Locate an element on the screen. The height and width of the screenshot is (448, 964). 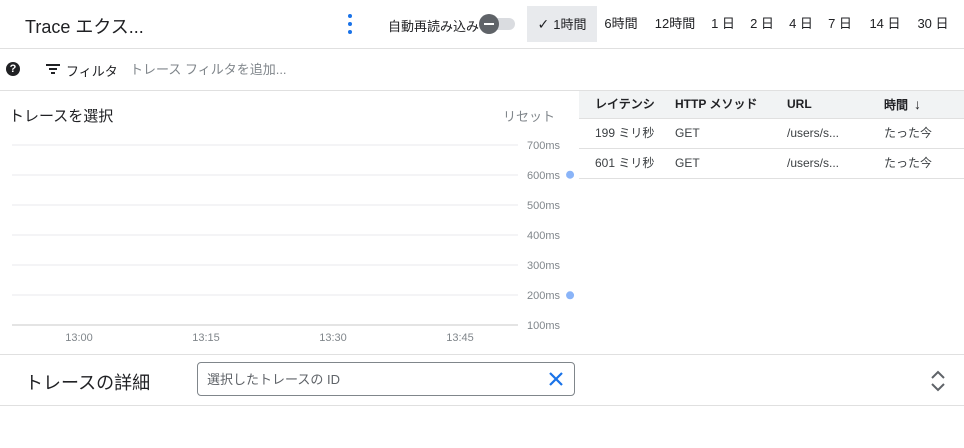
toggle-off-icon is located at coordinates (489, 24).